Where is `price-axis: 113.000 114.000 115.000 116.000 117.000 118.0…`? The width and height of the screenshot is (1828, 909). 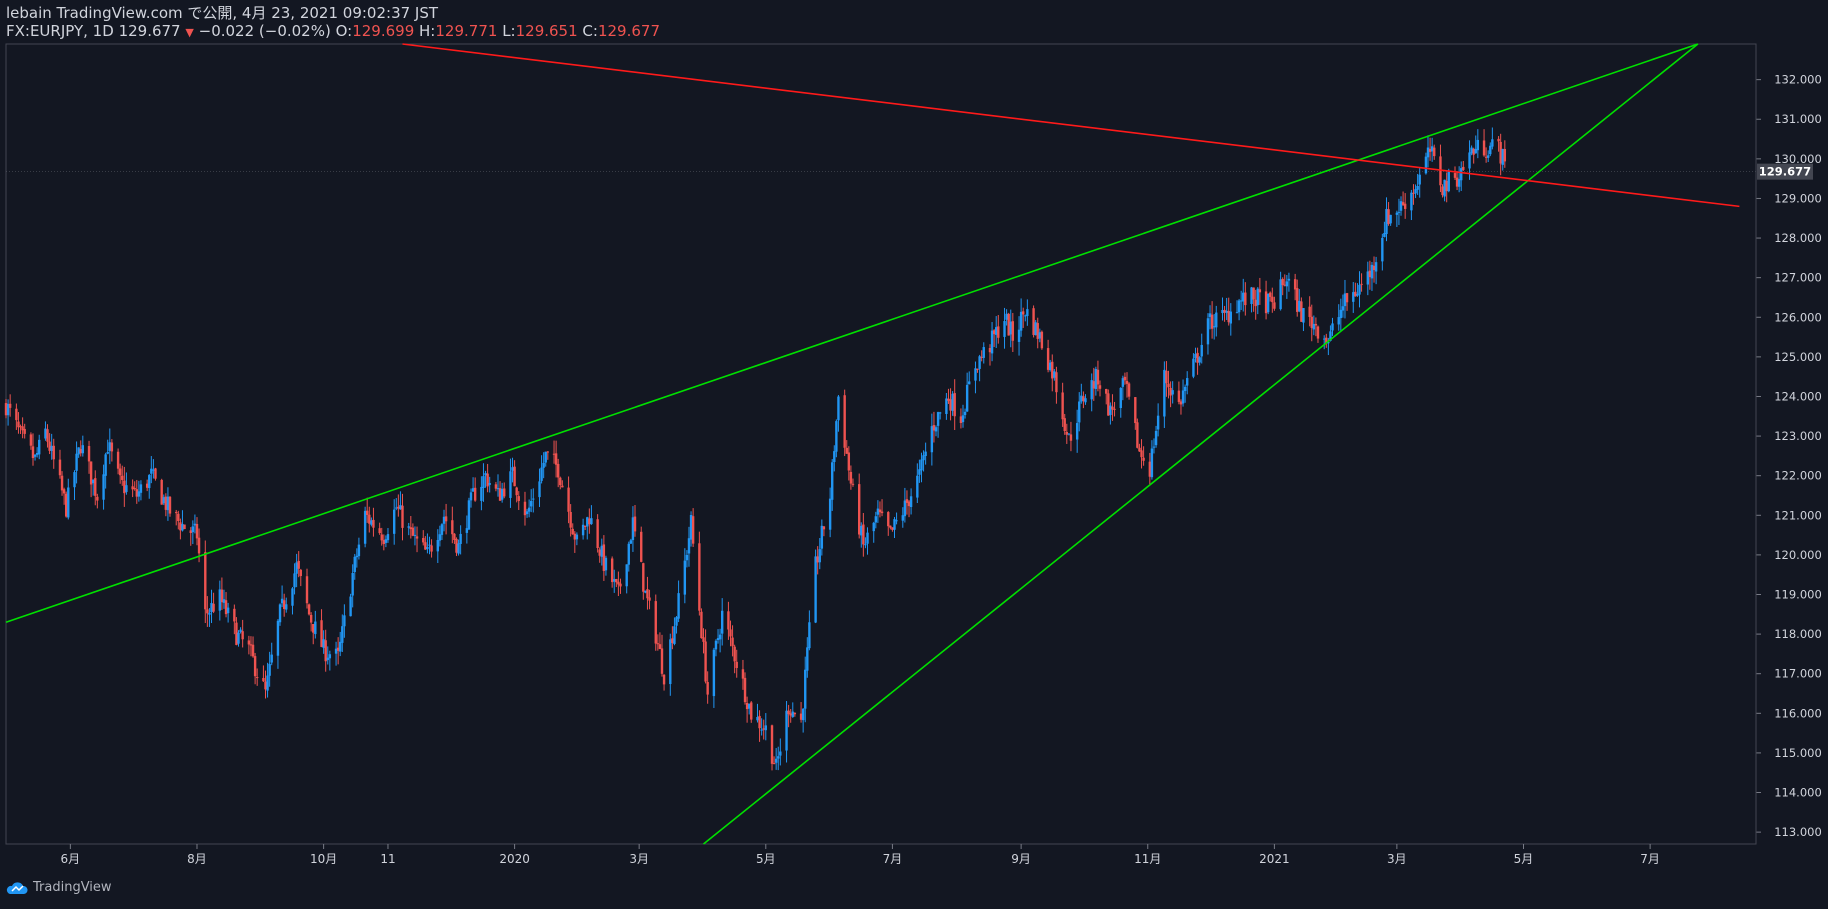
price-axis: 113.000 114.000 115.000 116.000 117.000 118.0… is located at coordinates (1789, 456).